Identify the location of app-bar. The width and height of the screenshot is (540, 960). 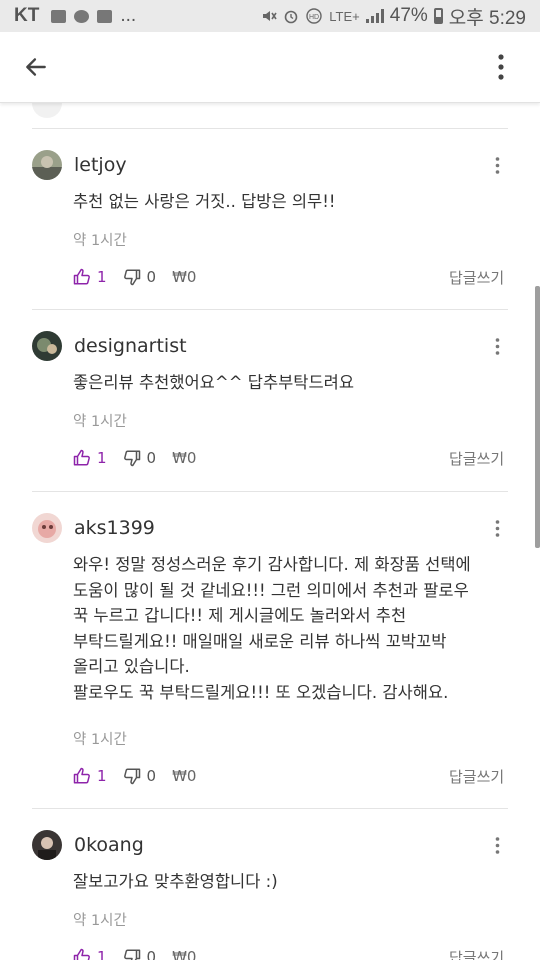
(270, 67).